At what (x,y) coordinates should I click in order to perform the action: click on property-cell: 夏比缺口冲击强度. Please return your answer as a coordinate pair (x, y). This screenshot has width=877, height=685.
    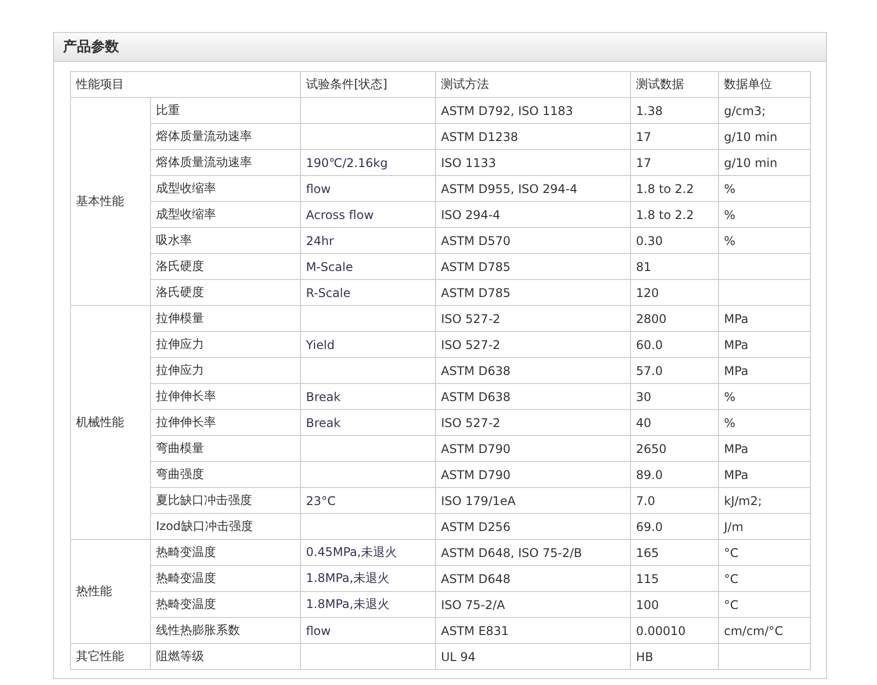
    Looking at the image, I should click on (225, 501).